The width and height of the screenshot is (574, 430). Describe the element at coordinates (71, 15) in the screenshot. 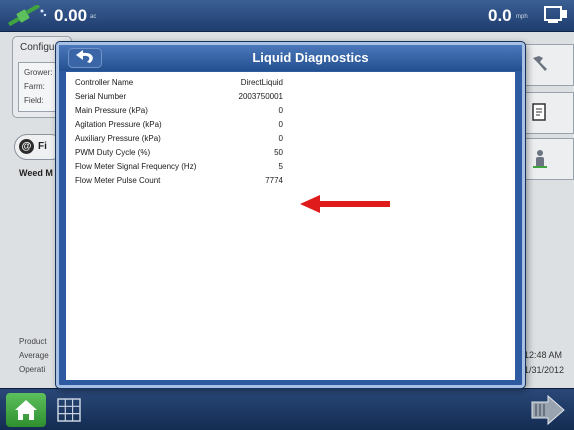

I see `area-counter-value: 0.00` at that location.